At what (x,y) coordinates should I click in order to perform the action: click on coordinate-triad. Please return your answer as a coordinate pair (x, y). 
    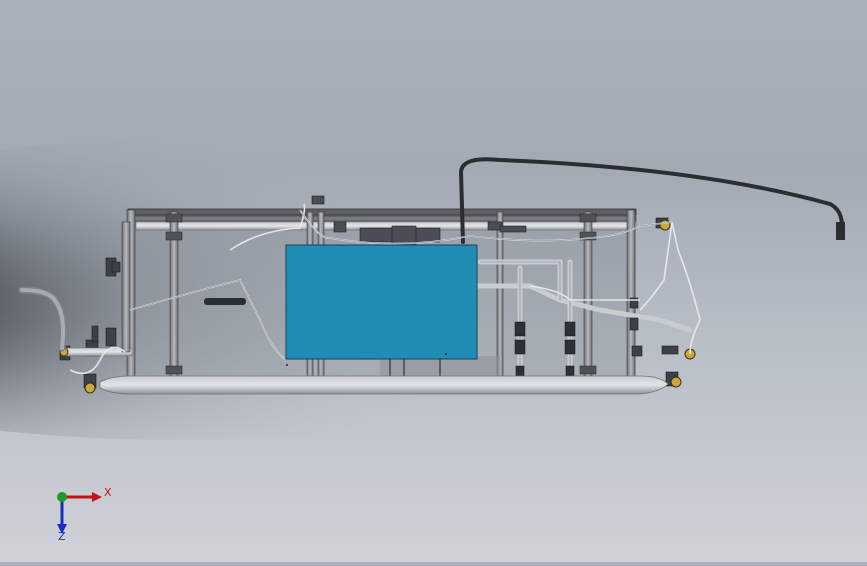
    Looking at the image, I should click on (79, 513).